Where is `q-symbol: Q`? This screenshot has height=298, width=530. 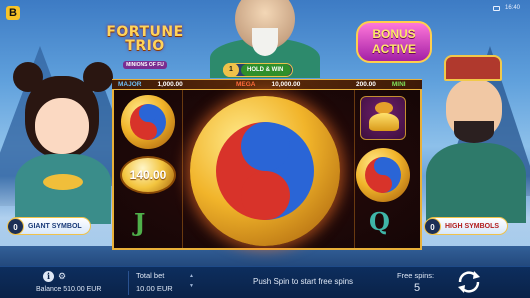 q-symbol: Q is located at coordinates (379, 221).